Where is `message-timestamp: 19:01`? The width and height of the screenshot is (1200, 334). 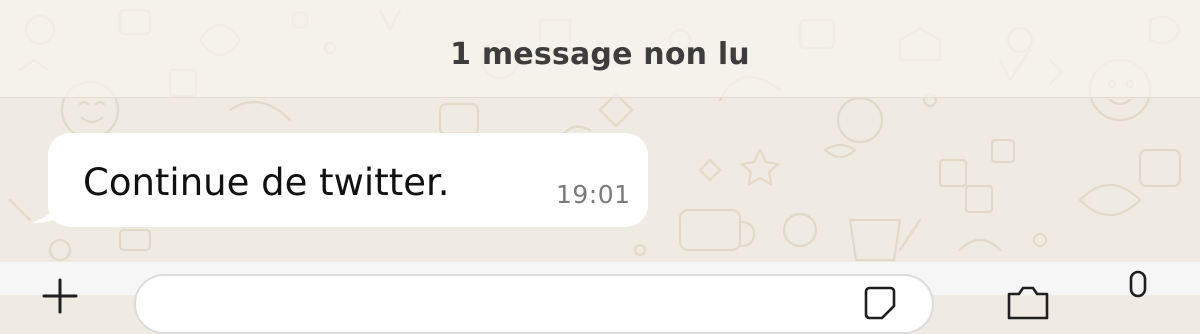
message-timestamp: 19:01 is located at coordinates (593, 194).